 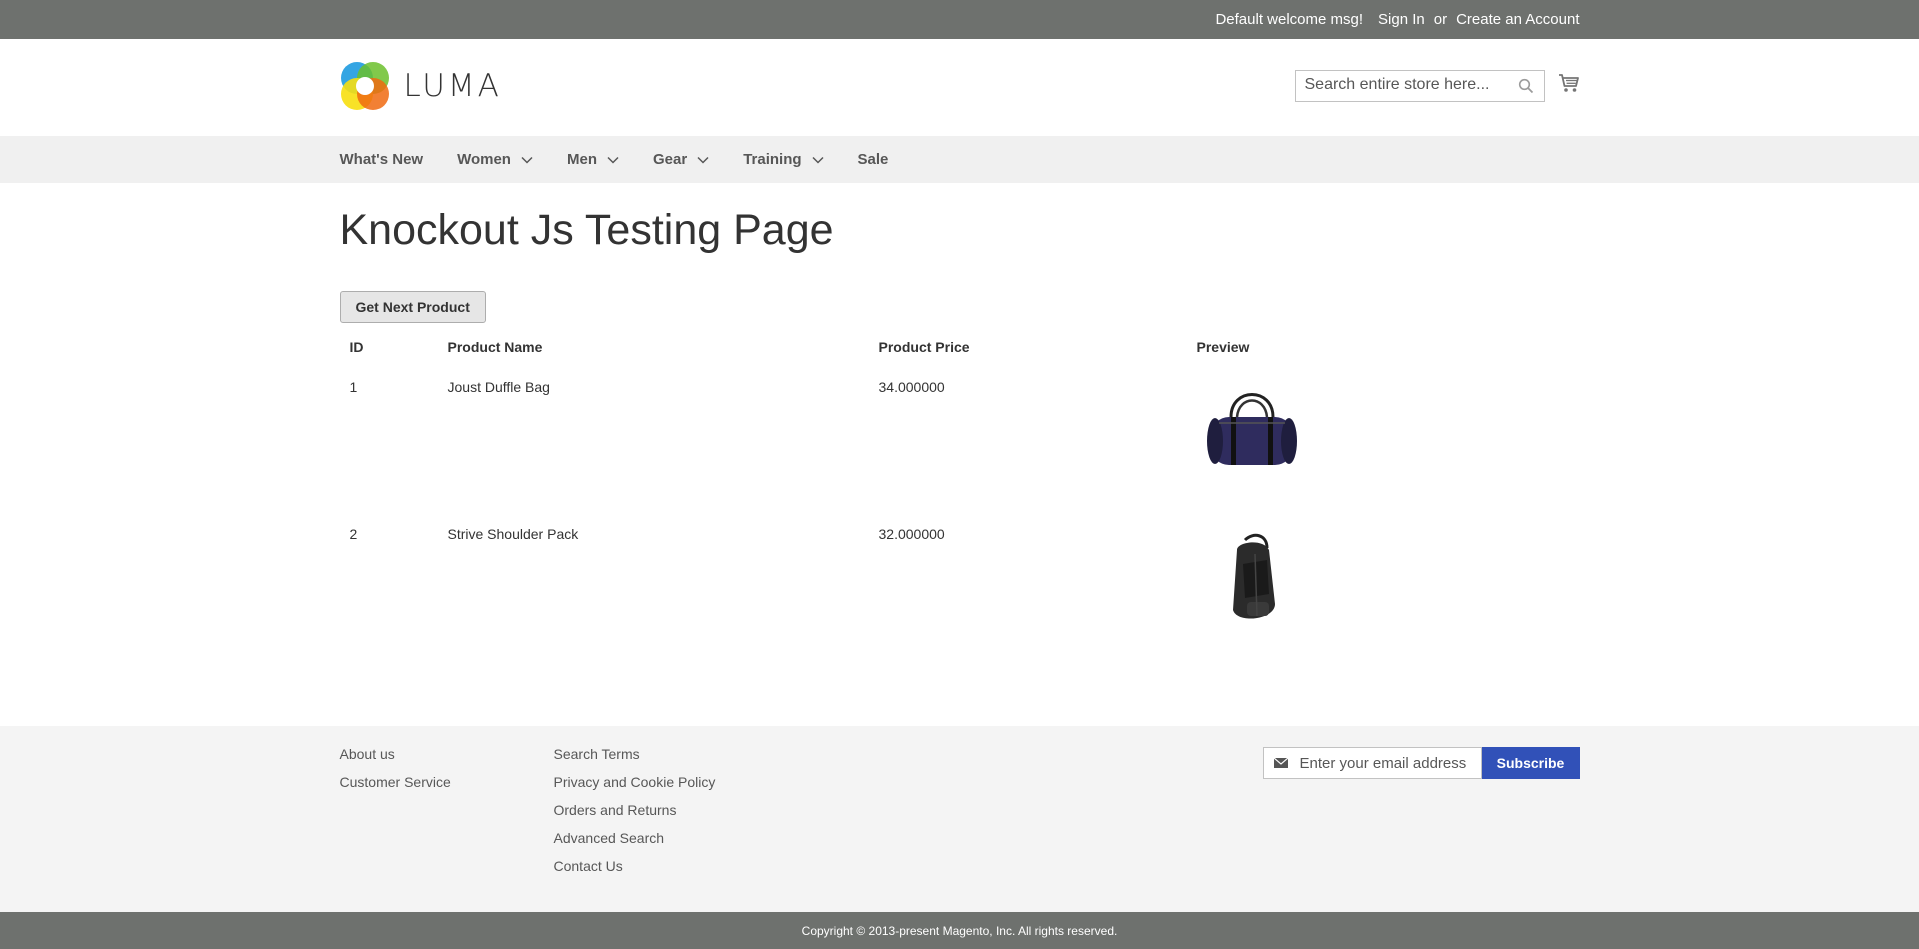 What do you see at coordinates (586, 230) in the screenshot?
I see `page-title: Knockout Js Testing Page` at bounding box center [586, 230].